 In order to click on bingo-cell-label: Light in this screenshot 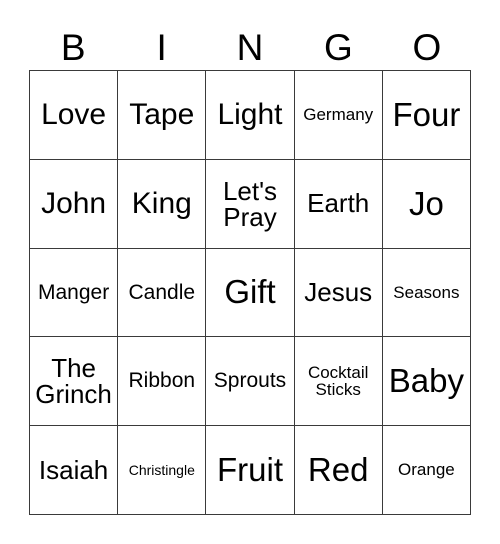, I will do `click(250, 115)`.